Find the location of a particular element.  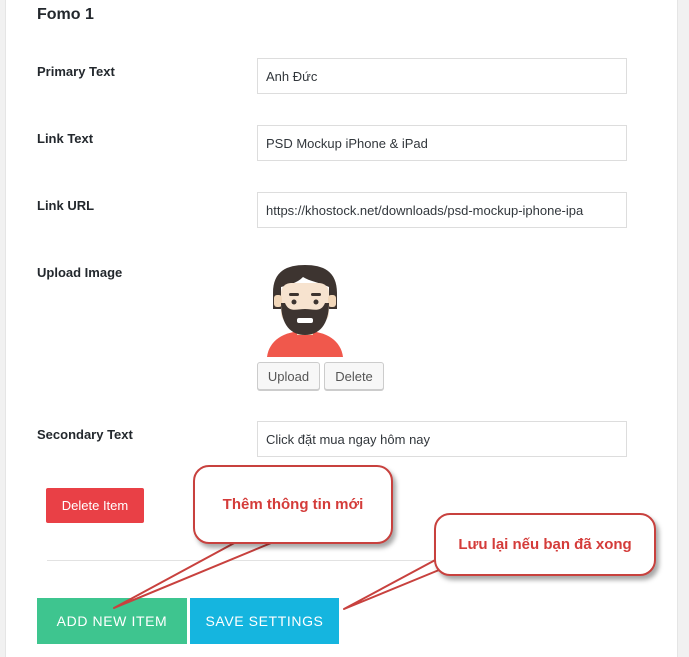

delete-item-button: Delete Item is located at coordinates (95, 505).